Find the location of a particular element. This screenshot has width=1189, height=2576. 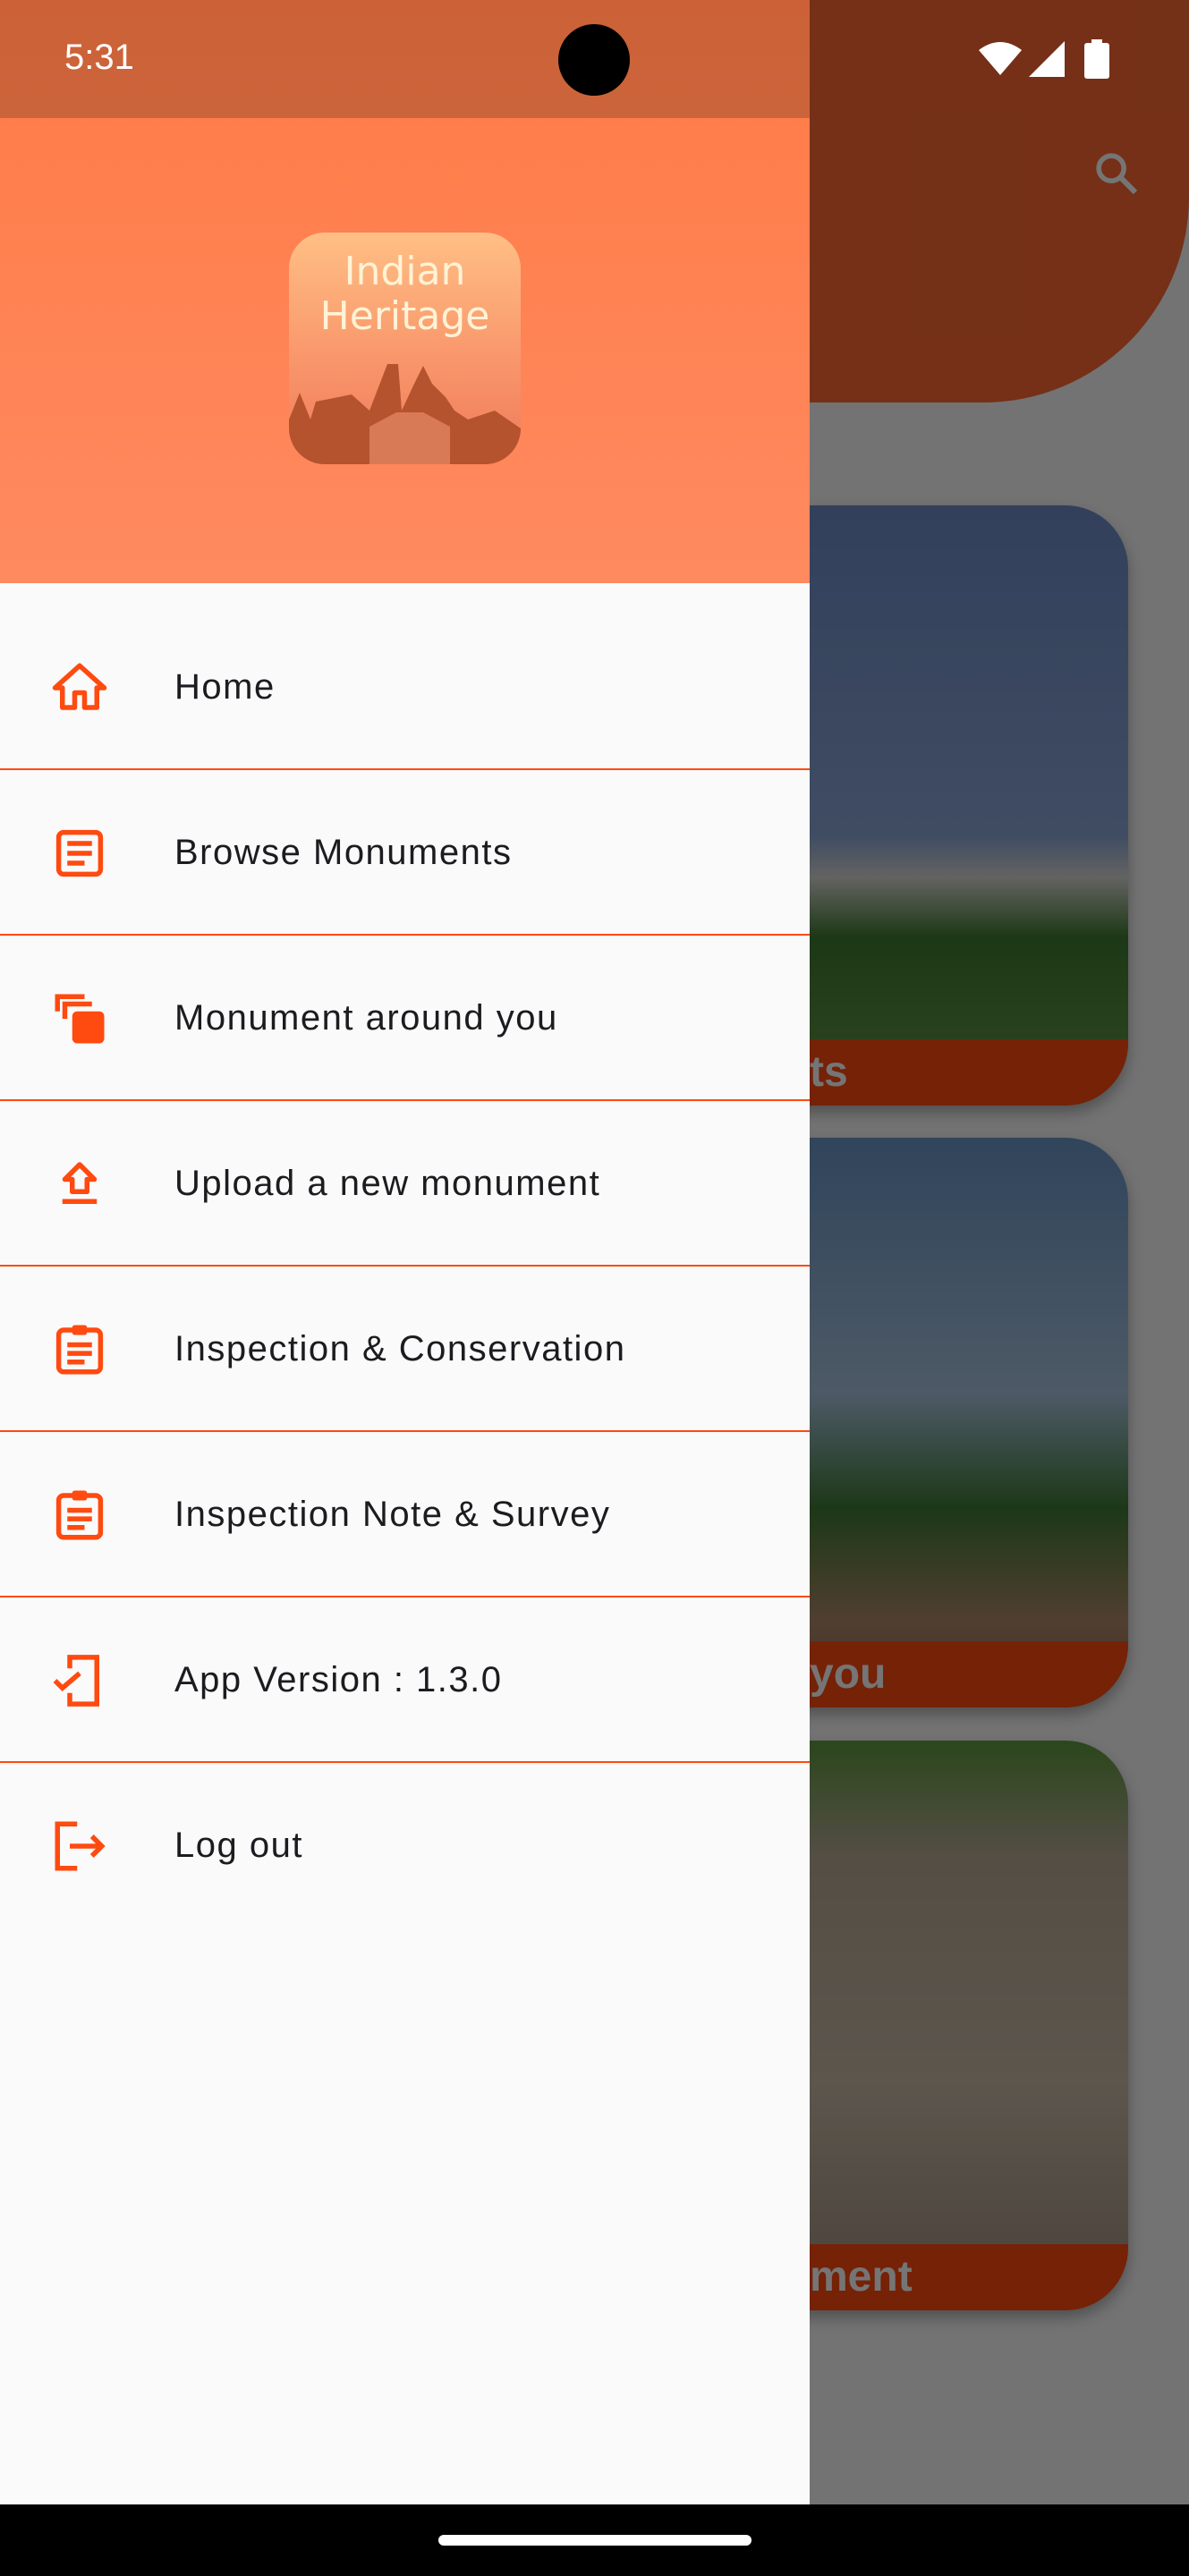

drawer-item-app-version: App Version : 1.3.0 is located at coordinates (405, 1680).